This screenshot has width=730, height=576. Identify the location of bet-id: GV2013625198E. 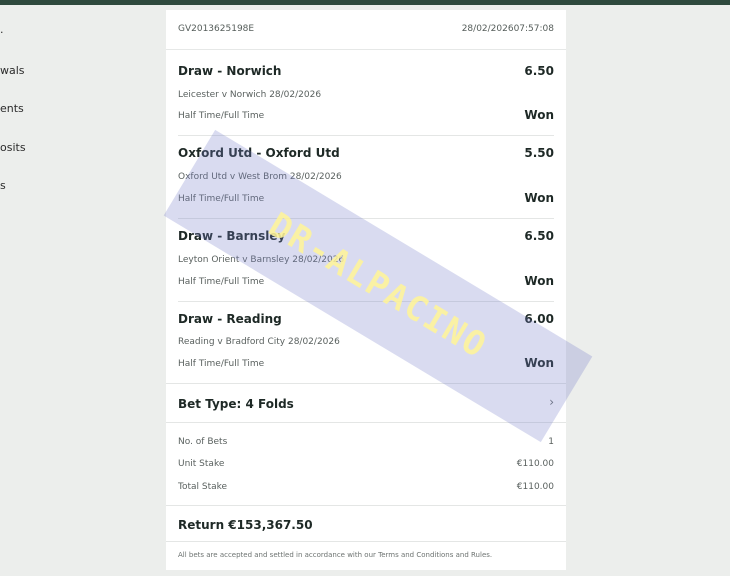
(216, 29).